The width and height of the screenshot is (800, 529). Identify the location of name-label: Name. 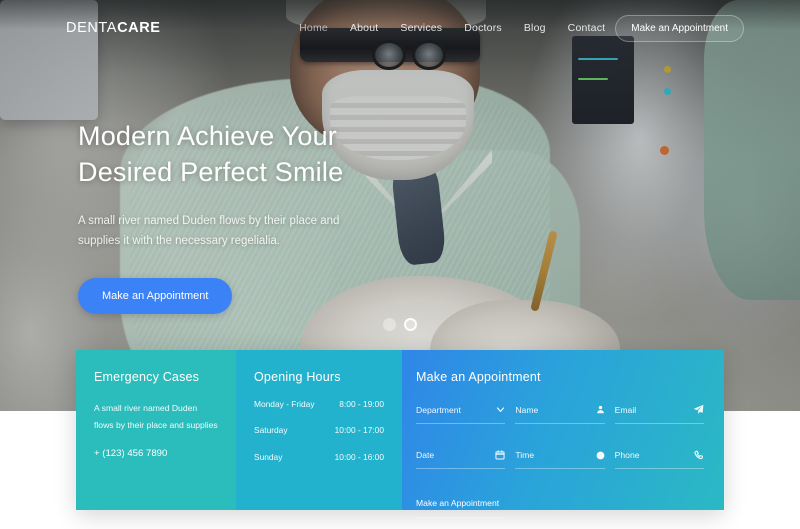
(527, 409).